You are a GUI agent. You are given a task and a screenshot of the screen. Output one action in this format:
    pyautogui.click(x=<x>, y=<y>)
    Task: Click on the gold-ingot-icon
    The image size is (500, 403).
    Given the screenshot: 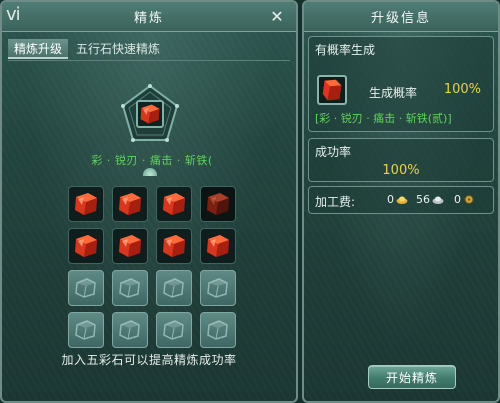 What is the action you would take?
    pyautogui.click(x=402, y=200)
    